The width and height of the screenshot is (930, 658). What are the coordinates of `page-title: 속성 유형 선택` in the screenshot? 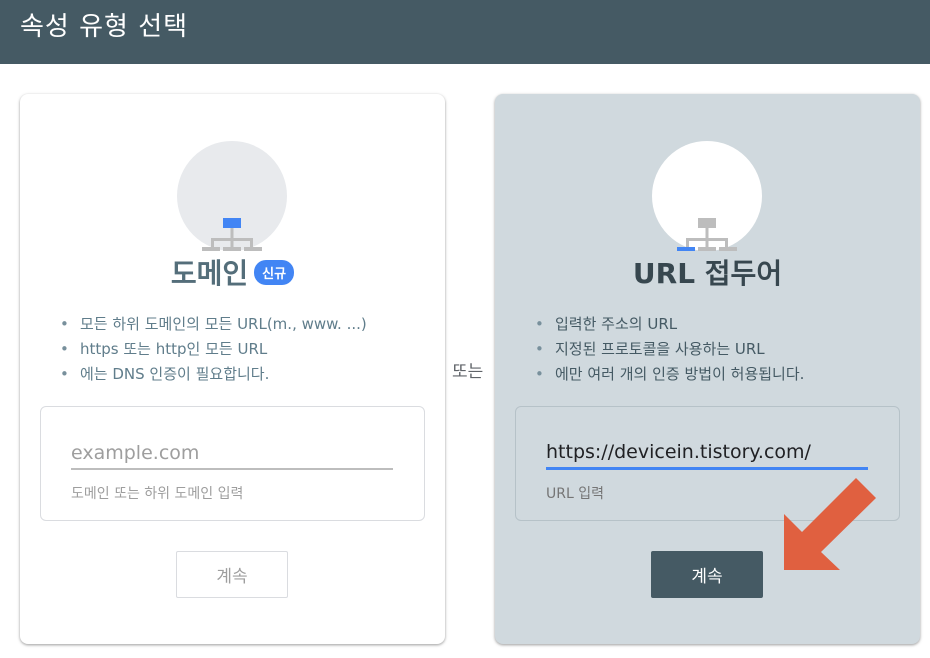 It's located at (104, 27).